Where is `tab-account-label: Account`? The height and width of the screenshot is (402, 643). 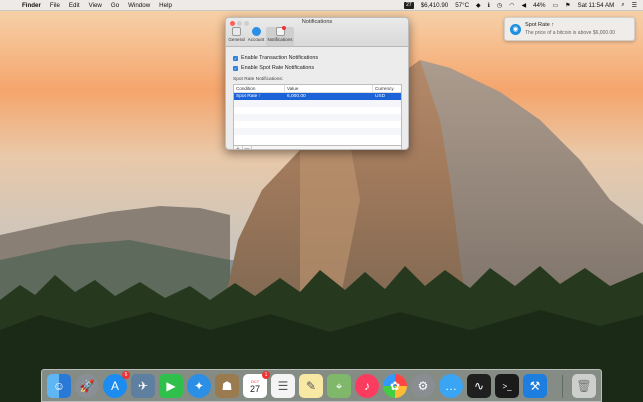
tab-account-label: Account is located at coordinates (256, 39).